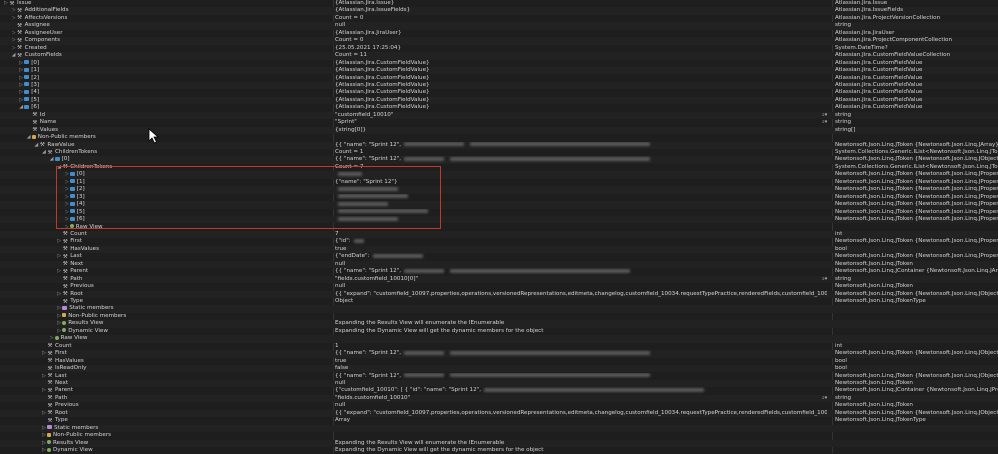 The width and height of the screenshot is (998, 454). I want to click on tree-row: ⚒ Name "Sprint" ⌕▾ string, so click(499, 122).